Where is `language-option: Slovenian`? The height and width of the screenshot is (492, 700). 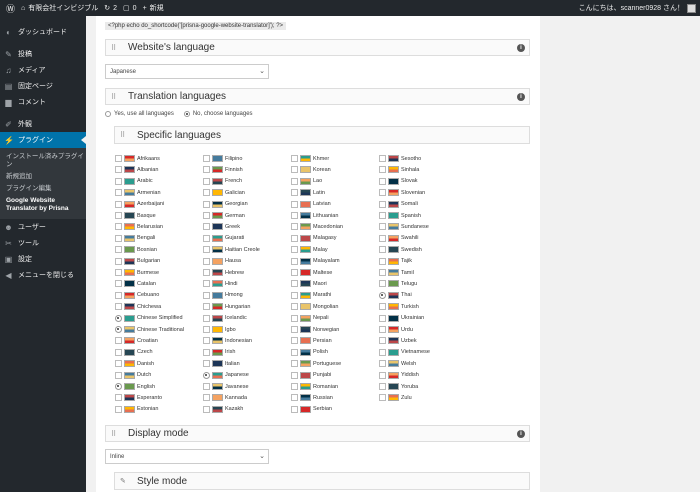 language-option: Slovenian is located at coordinates (402, 192).